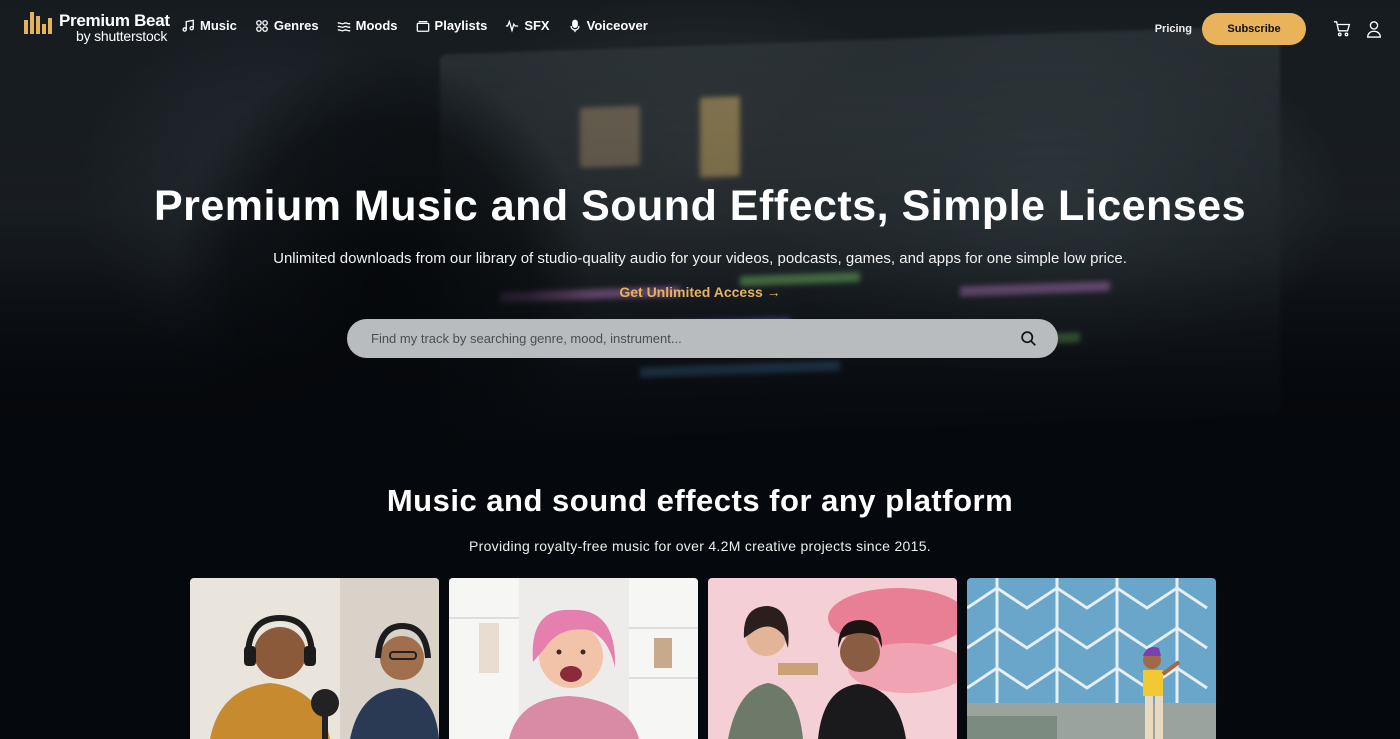 This screenshot has width=1400, height=739. I want to click on nav-item-playlists: Playlists, so click(452, 25).